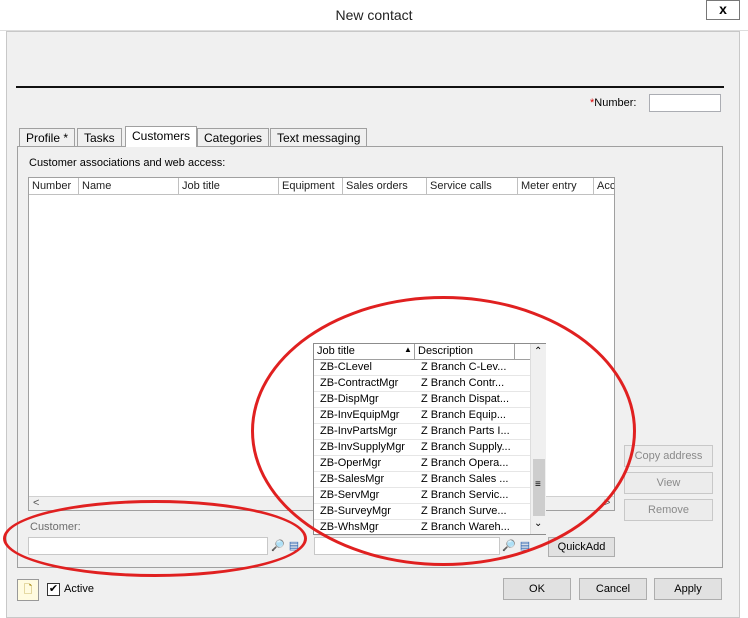 The image size is (748, 618). Describe the element at coordinates (311, 186) in the screenshot. I see `column-header-equipment: Equipment` at that location.